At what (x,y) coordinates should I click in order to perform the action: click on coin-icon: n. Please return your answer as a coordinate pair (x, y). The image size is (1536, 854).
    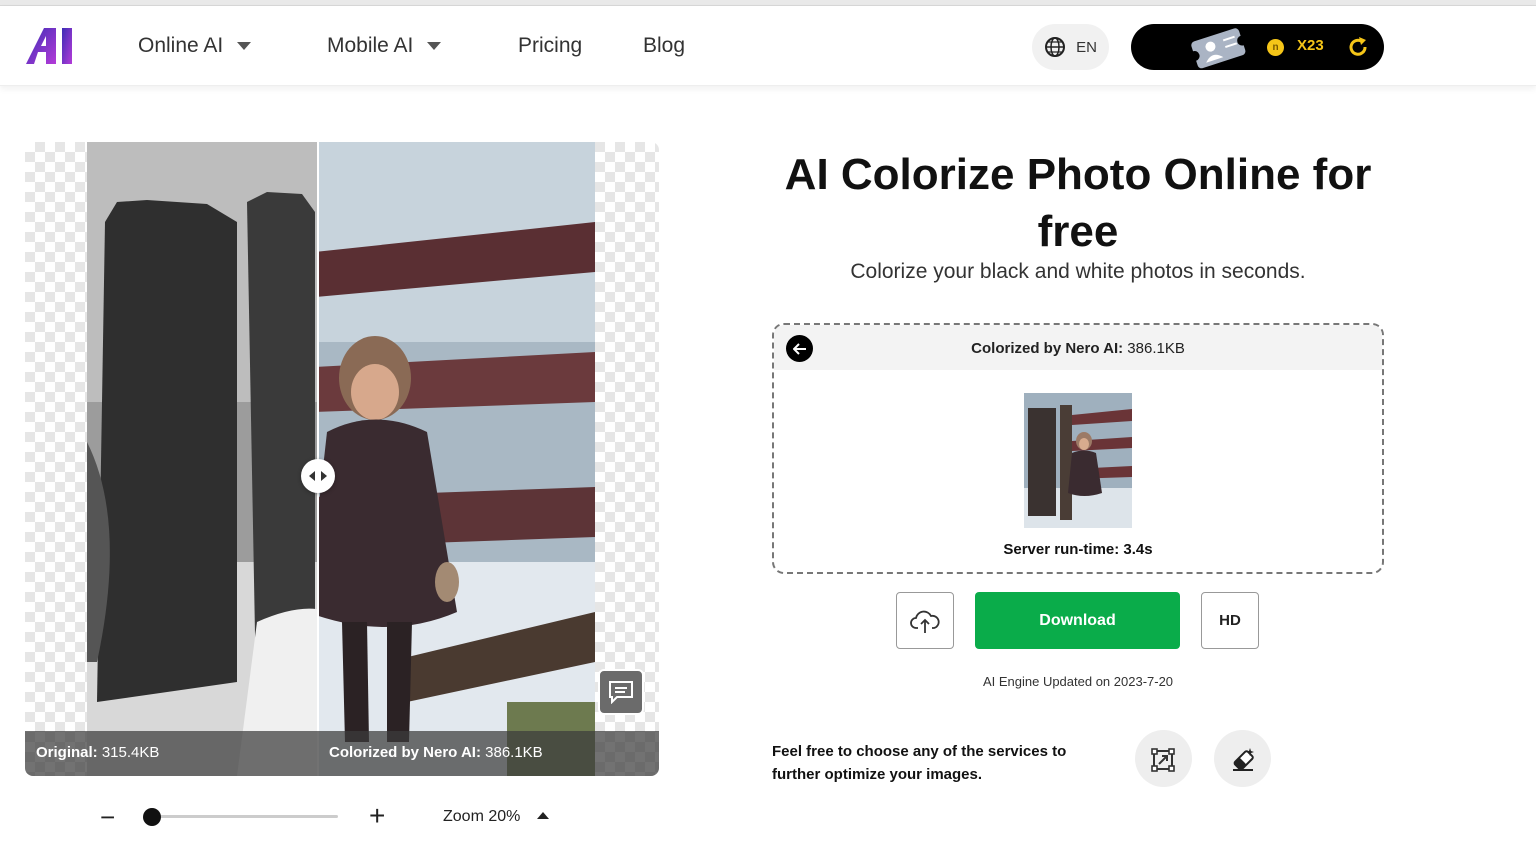
    Looking at the image, I should click on (1275, 47).